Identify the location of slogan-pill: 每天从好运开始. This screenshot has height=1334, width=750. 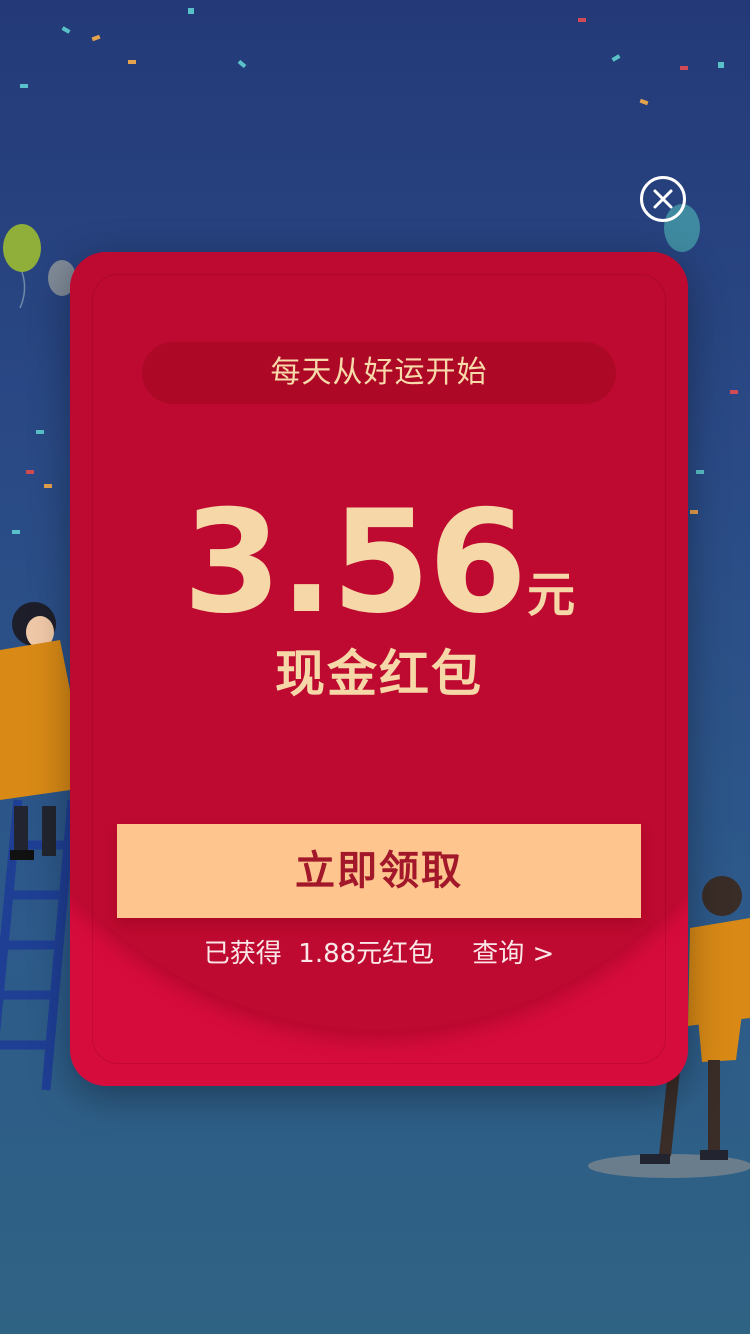
(379, 373).